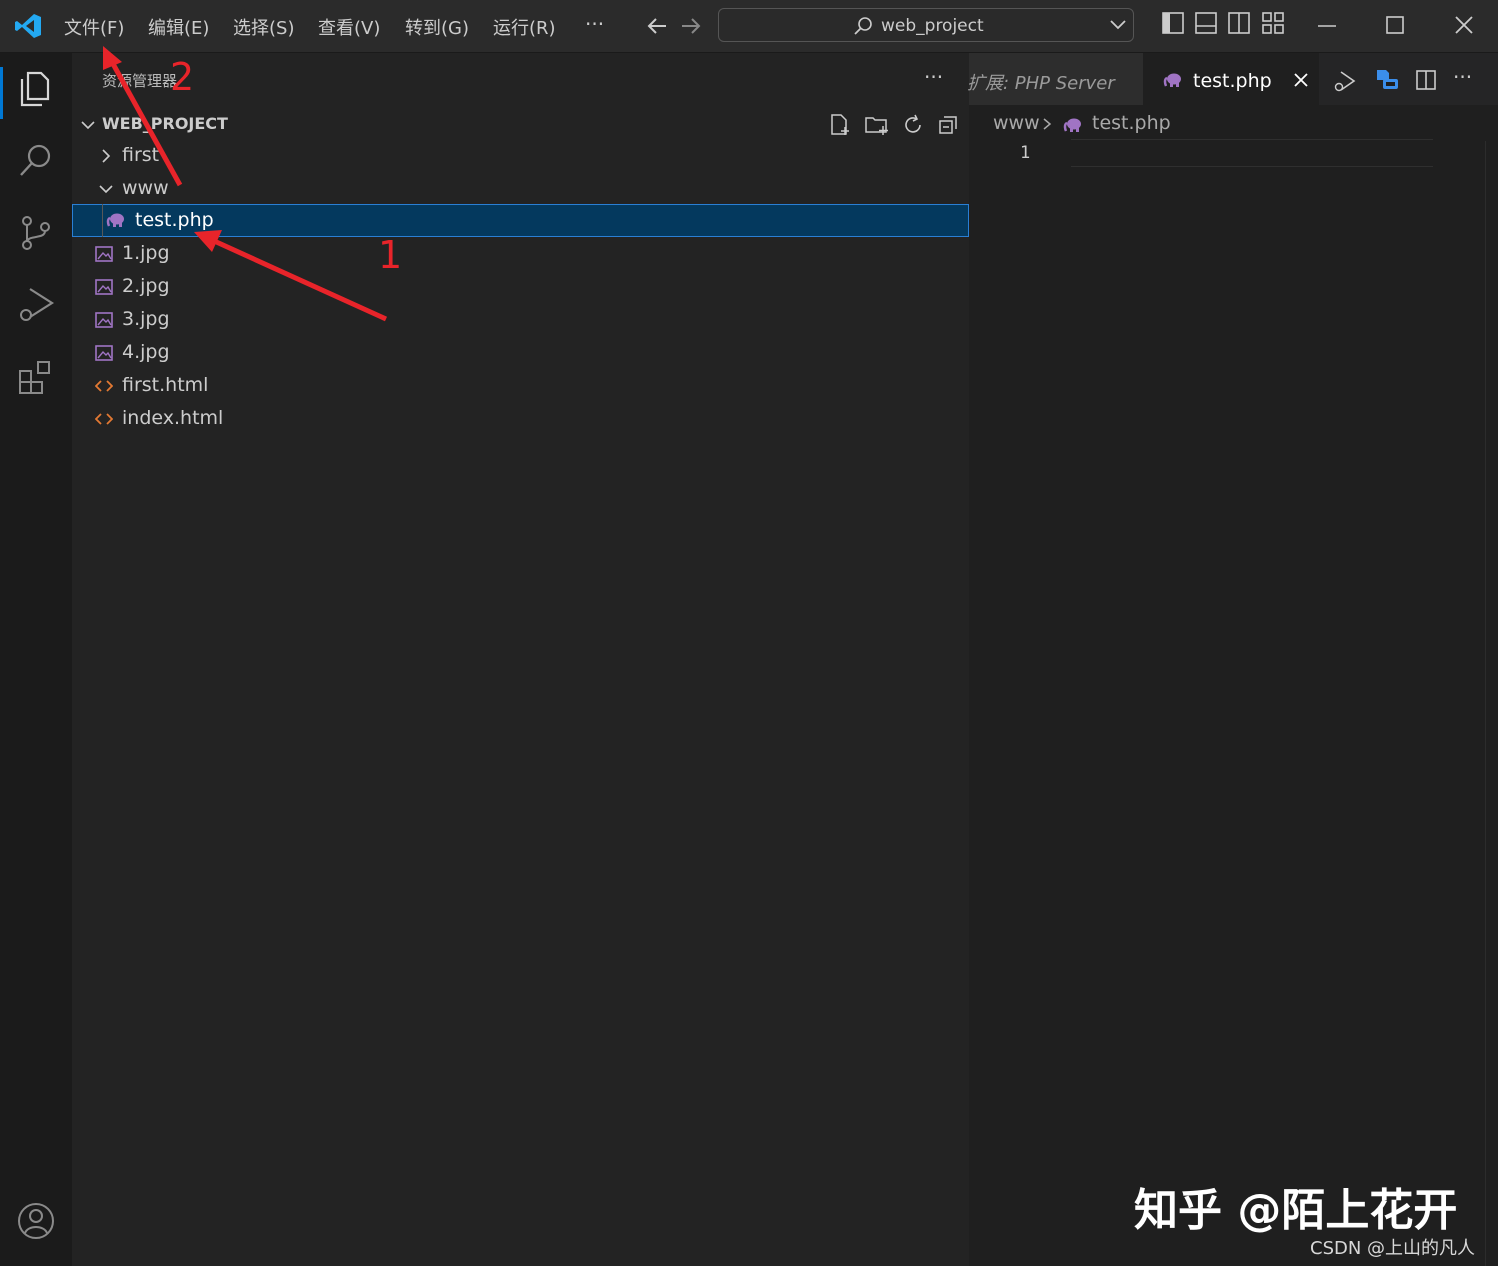 The image size is (1498, 1266). What do you see at coordinates (182, 77) in the screenshot?
I see `annotation-label-2: 2` at bounding box center [182, 77].